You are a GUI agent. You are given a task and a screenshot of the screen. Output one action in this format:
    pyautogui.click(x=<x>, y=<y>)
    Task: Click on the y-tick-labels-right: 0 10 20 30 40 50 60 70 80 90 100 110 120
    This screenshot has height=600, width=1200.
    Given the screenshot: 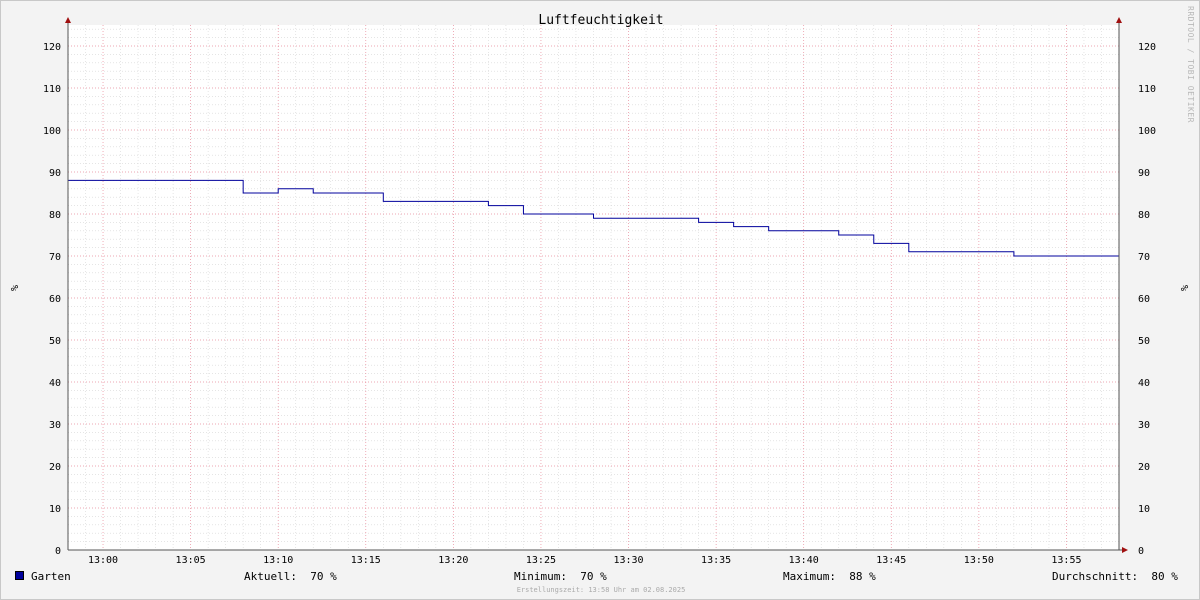 What is the action you would take?
    pyautogui.click(x=1147, y=299)
    